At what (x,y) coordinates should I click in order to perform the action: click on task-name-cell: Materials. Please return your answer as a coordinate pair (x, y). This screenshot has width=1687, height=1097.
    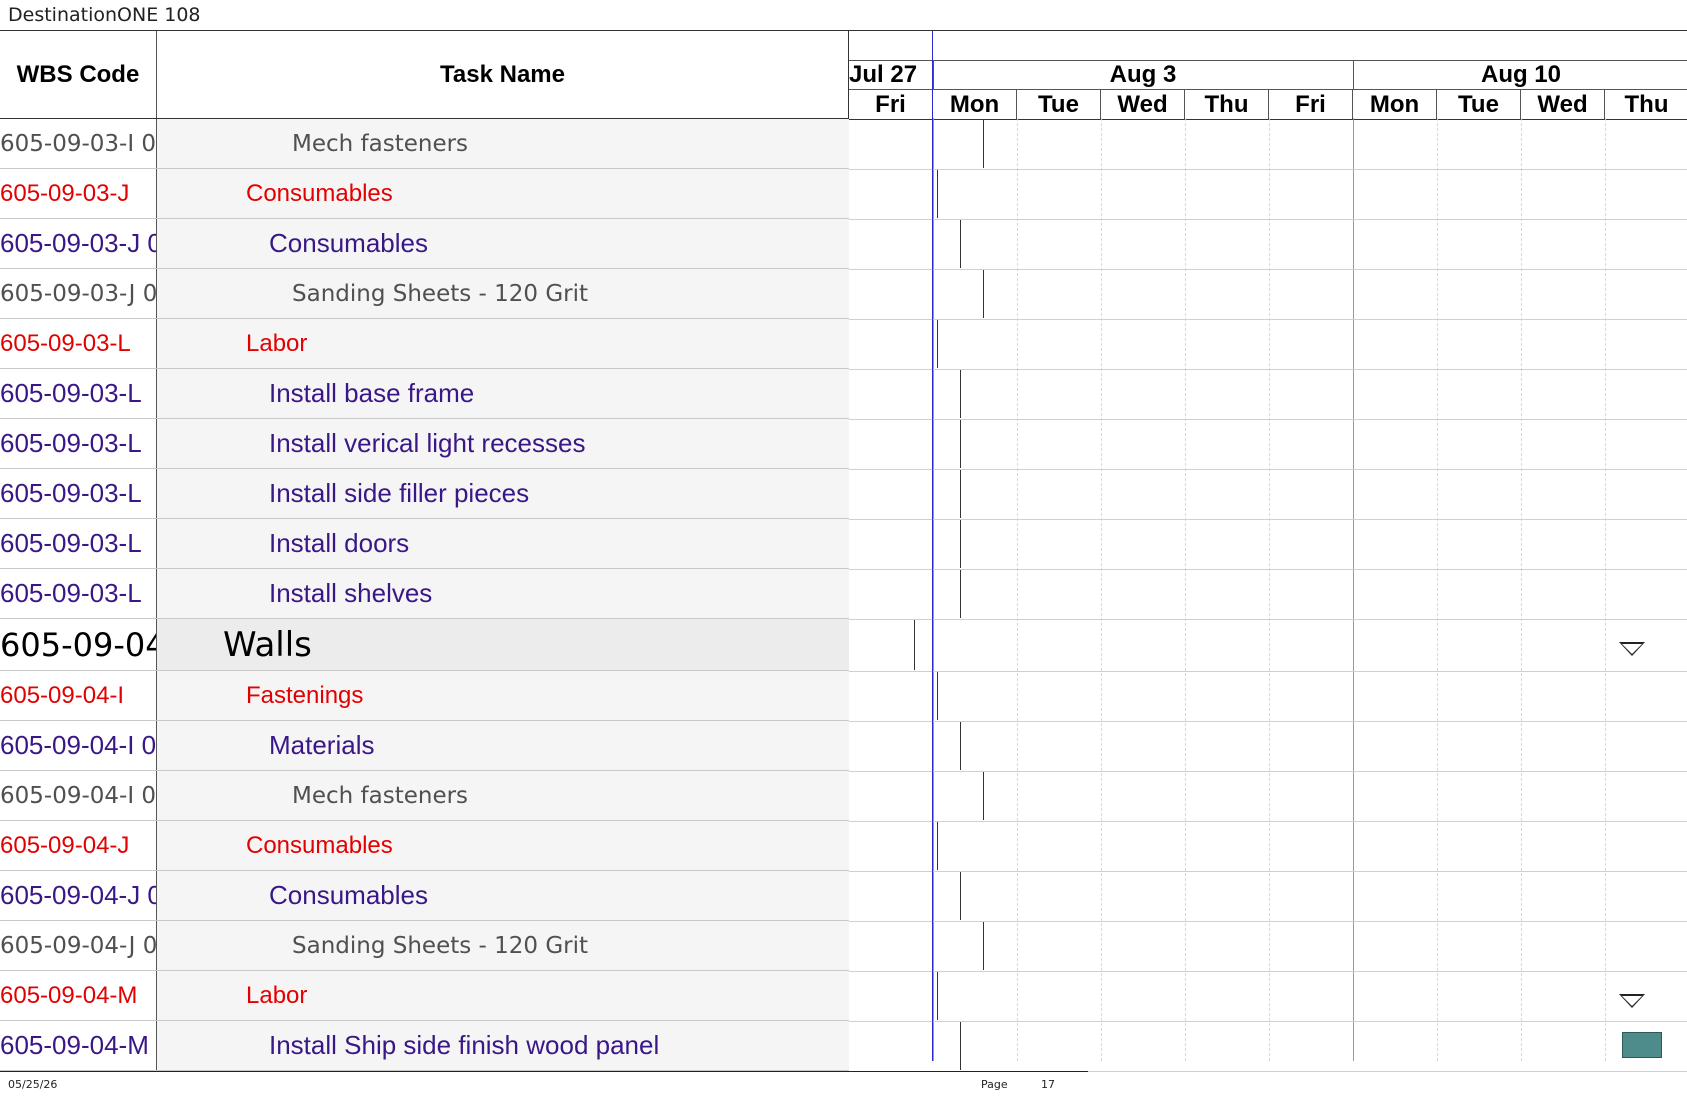
    Looking at the image, I should click on (559, 745).